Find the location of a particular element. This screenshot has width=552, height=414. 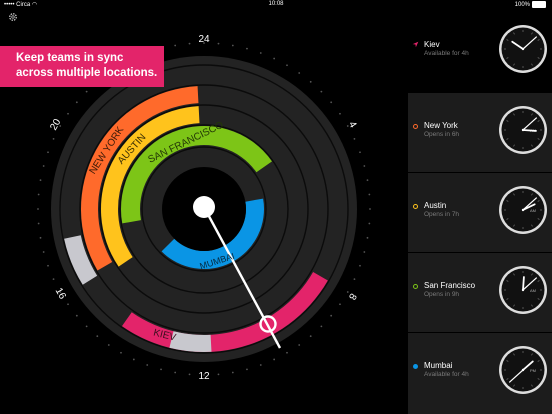

clock-sanfrancisco: AM is located at coordinates (523, 290).